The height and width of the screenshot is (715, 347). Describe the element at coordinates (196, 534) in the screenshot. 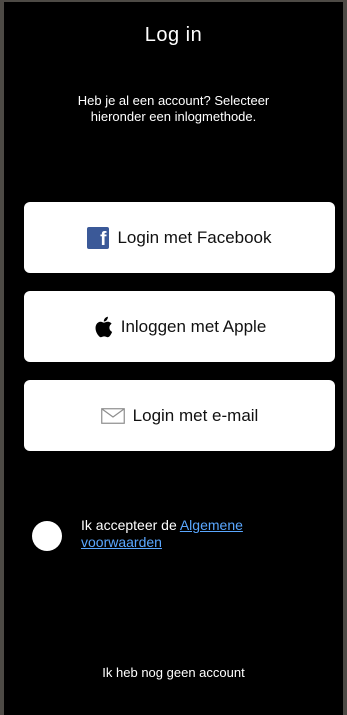

I see `terms-text: Ik accepteer de Algemene voorwaarden` at that location.